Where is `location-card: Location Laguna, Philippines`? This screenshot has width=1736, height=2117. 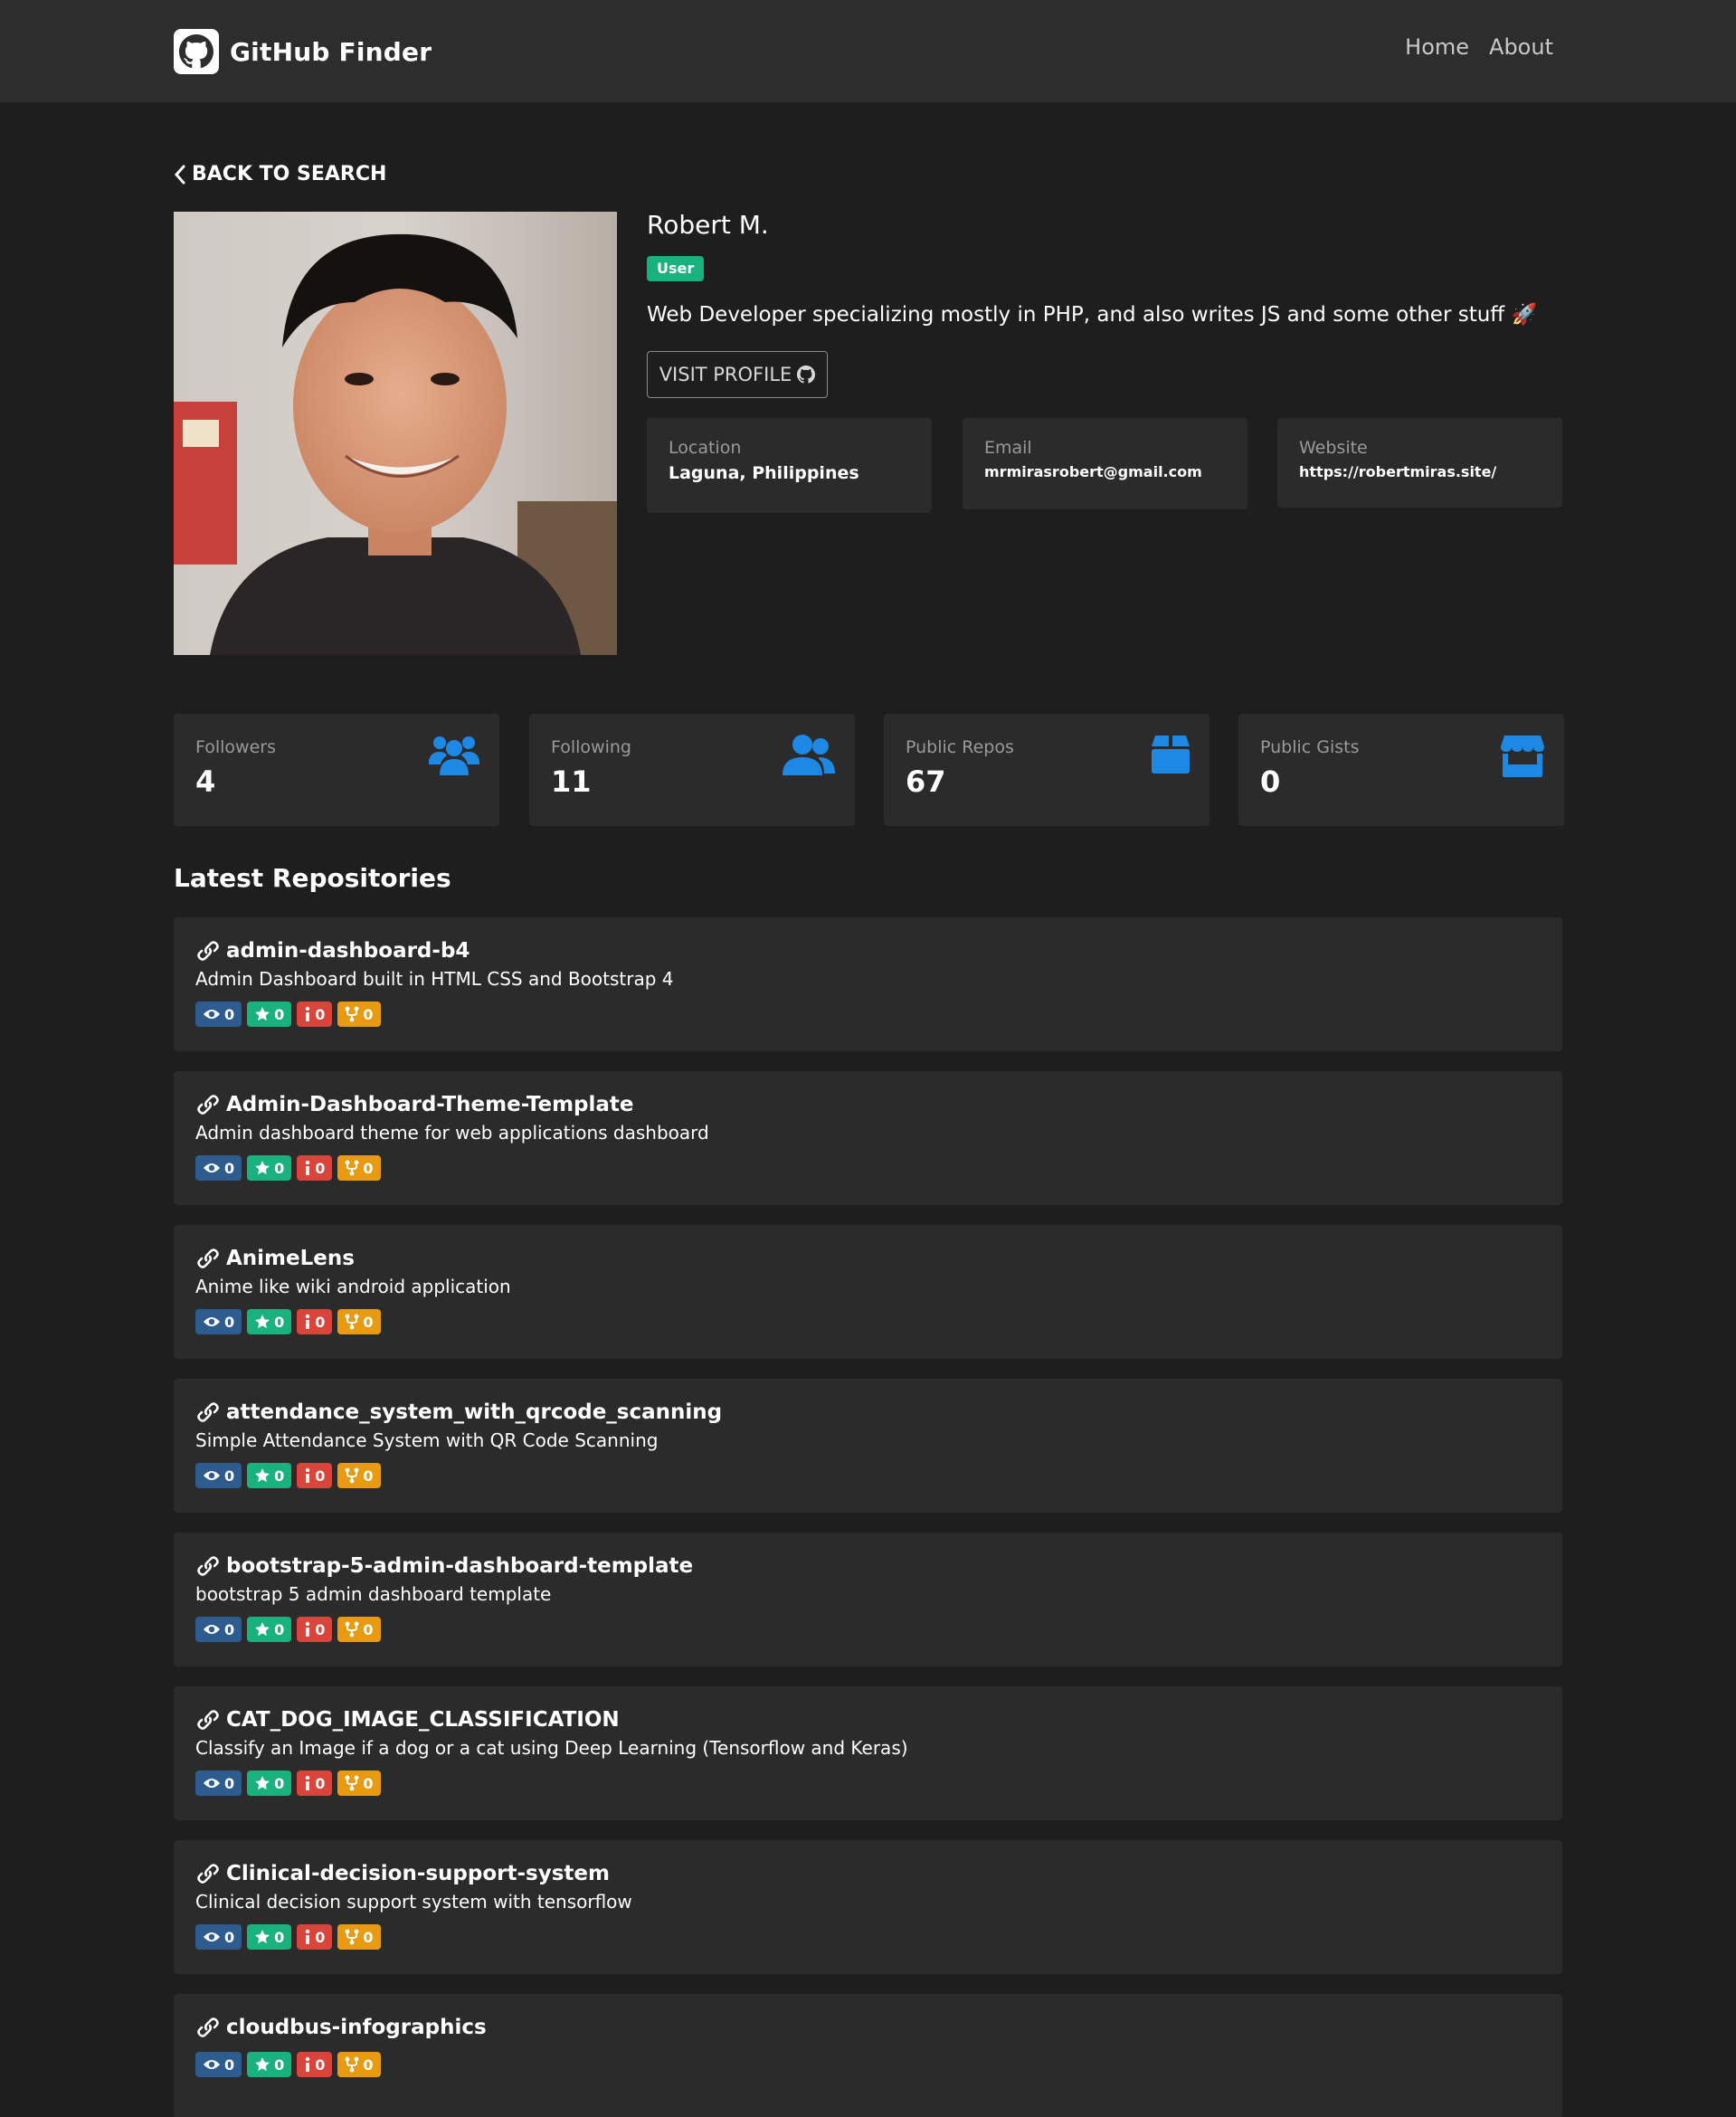 location-card: Location Laguna, Philippines is located at coordinates (789, 466).